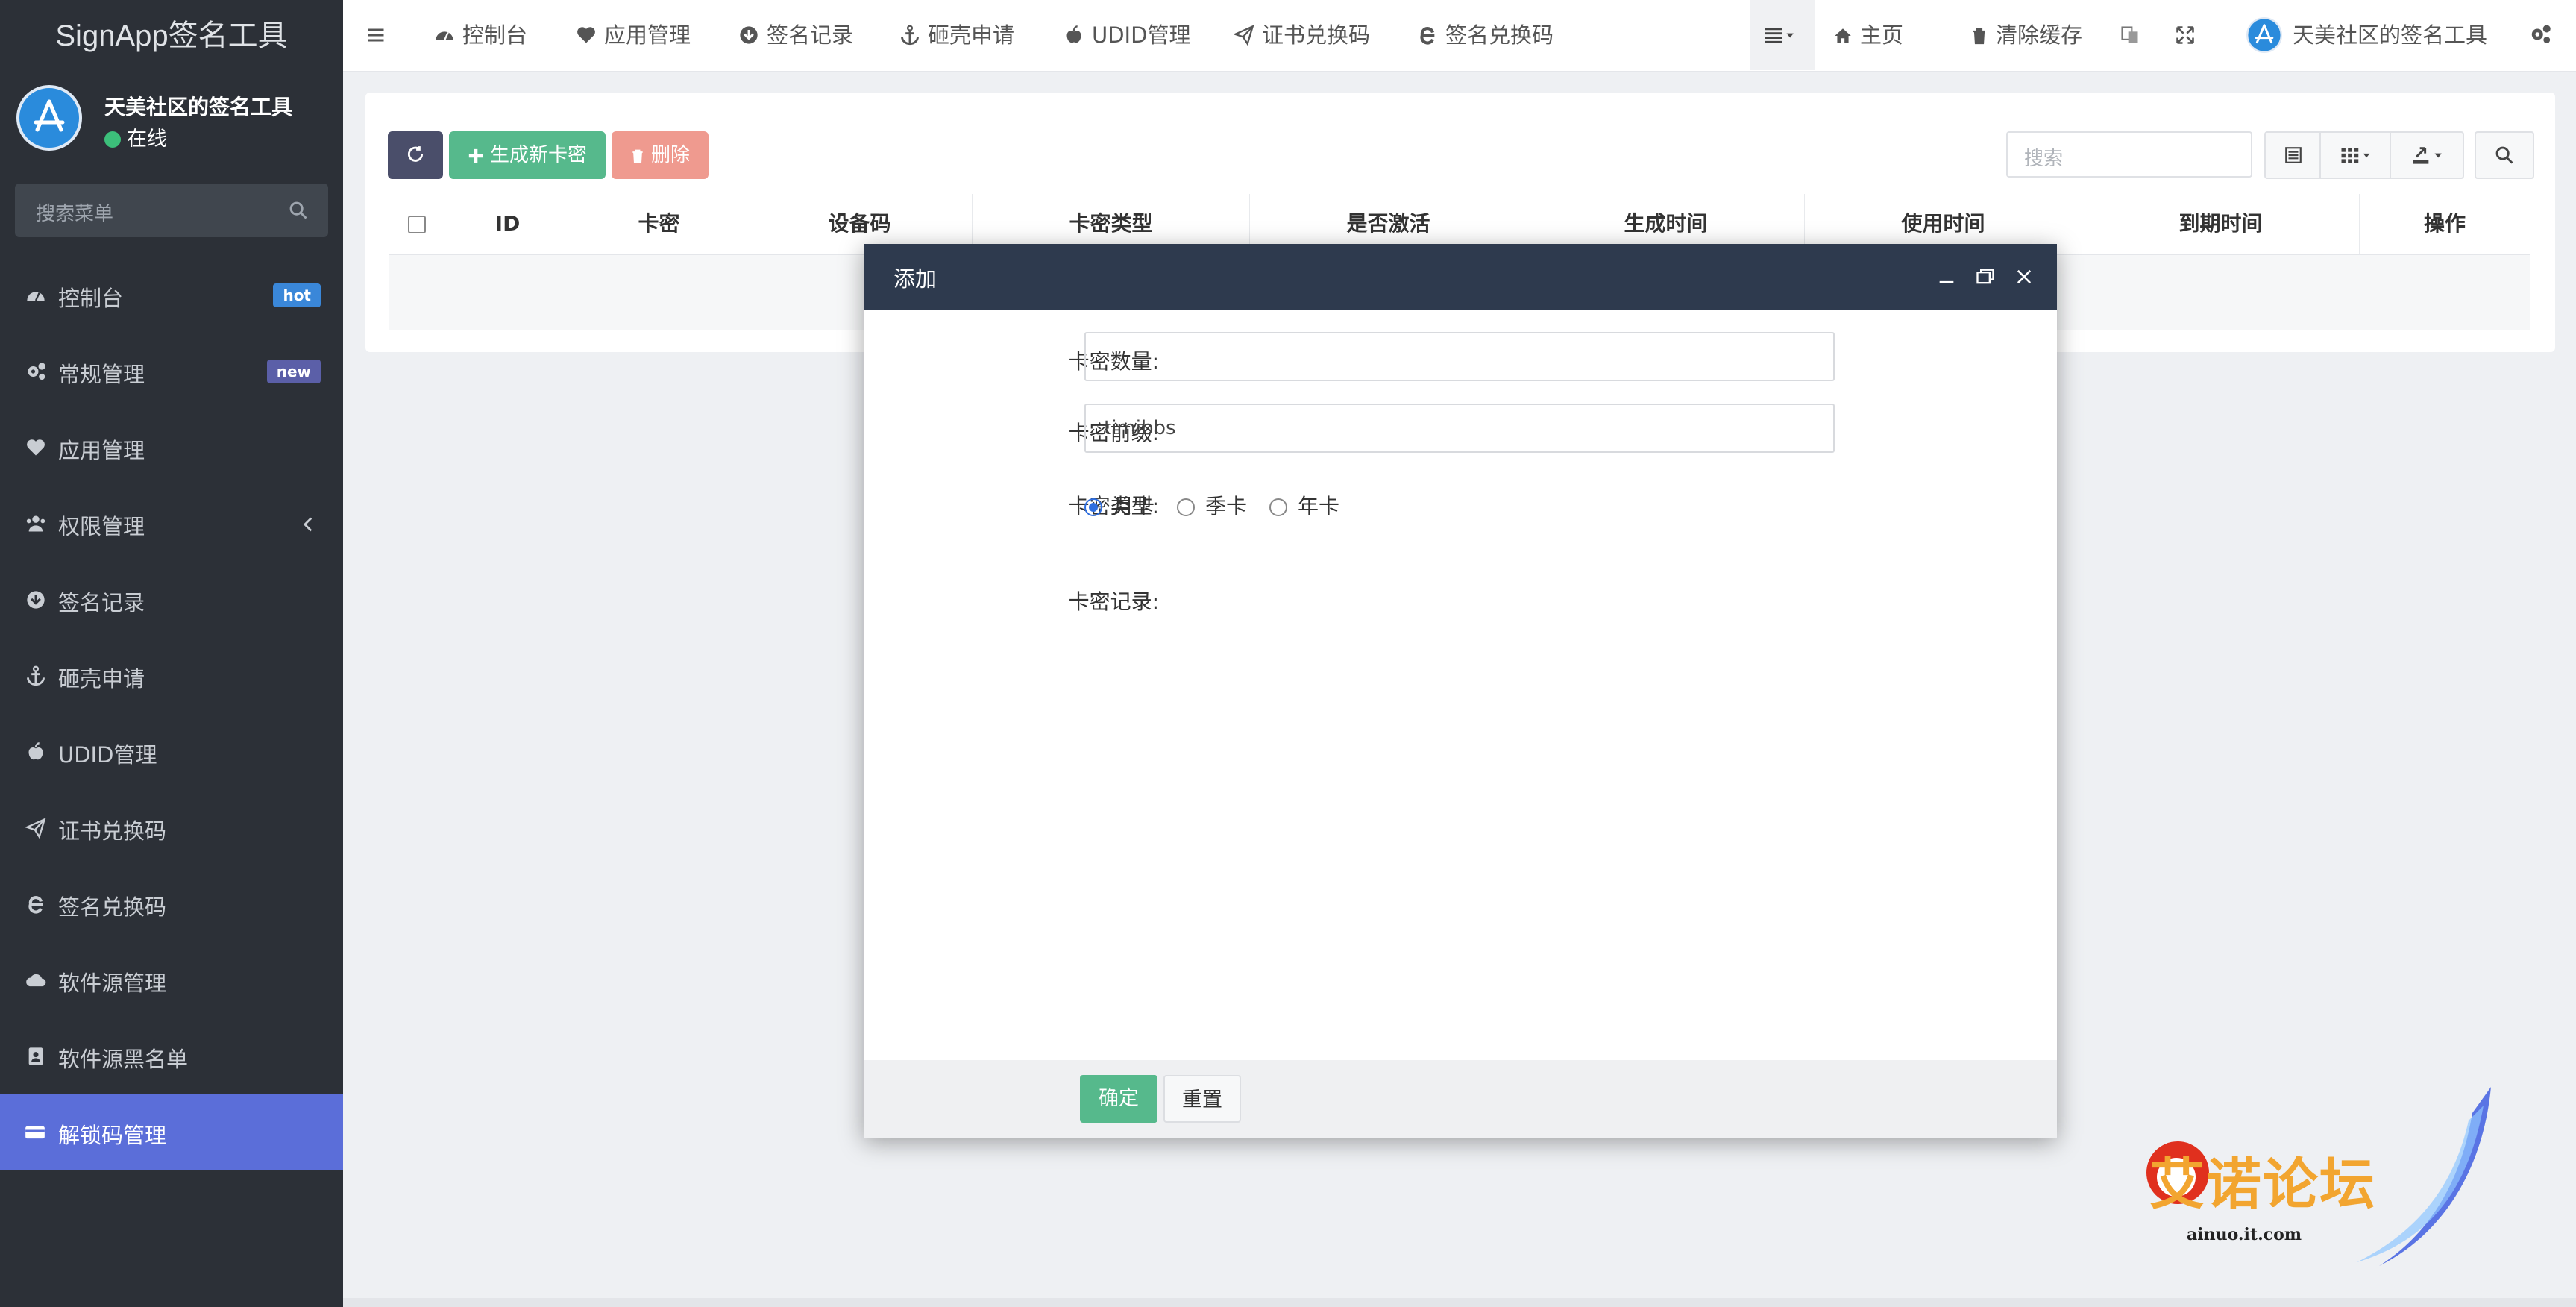  I want to click on search-submit-button, so click(2505, 155).